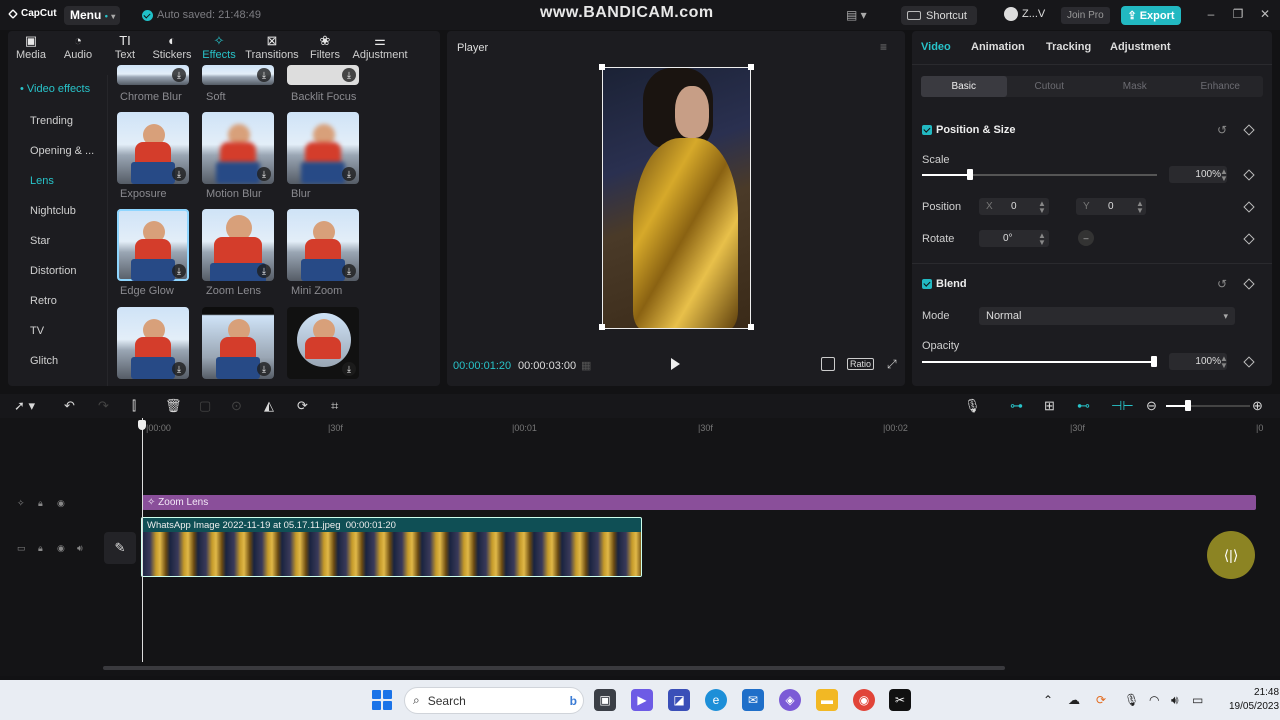 The height and width of the screenshot is (720, 1280). Describe the element at coordinates (153, 75) in the screenshot. I see `effect-thumb-chrome-blur: ⤓` at that location.